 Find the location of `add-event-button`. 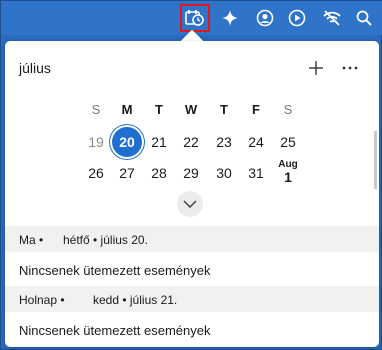

add-event-button is located at coordinates (316, 68).